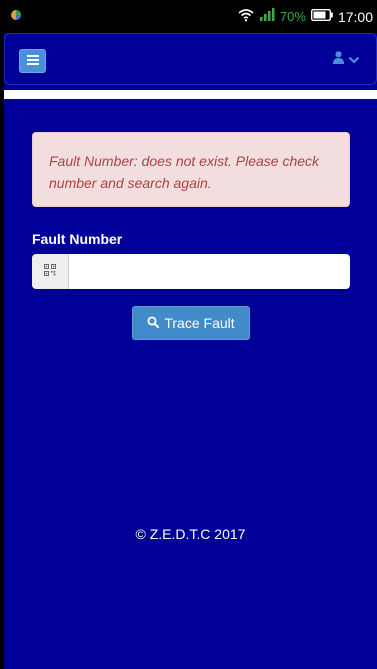 Image resolution: width=377 pixels, height=669 pixels. What do you see at coordinates (77, 239) in the screenshot?
I see `fault-number-label: Fault Number` at bounding box center [77, 239].